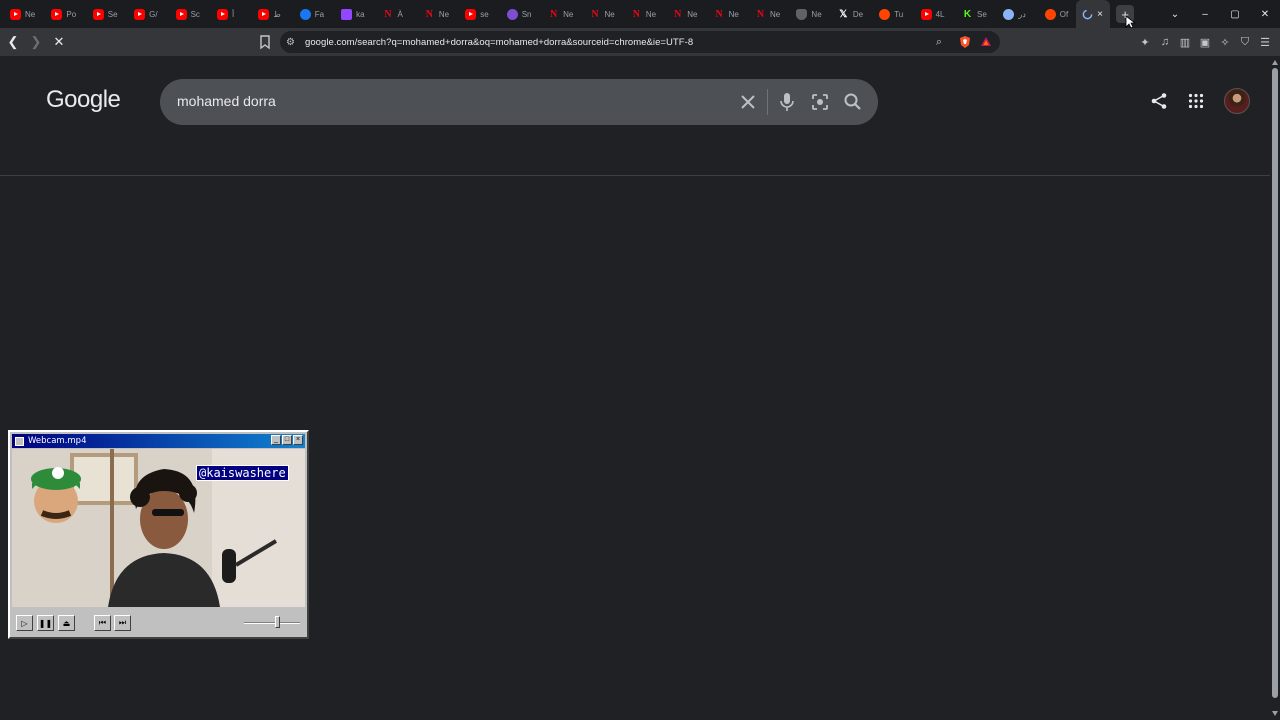  Describe the element at coordinates (186, 14) in the screenshot. I see `tab: Sc` at that location.